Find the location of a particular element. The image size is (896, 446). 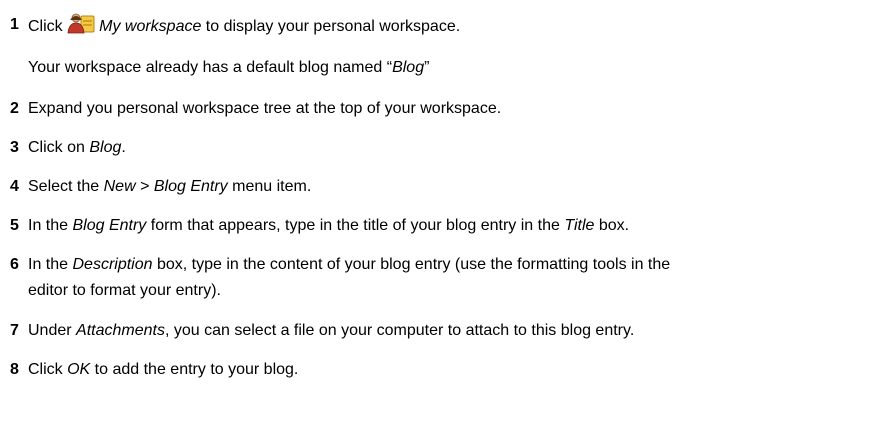

step-number: 2 is located at coordinates (14, 108).